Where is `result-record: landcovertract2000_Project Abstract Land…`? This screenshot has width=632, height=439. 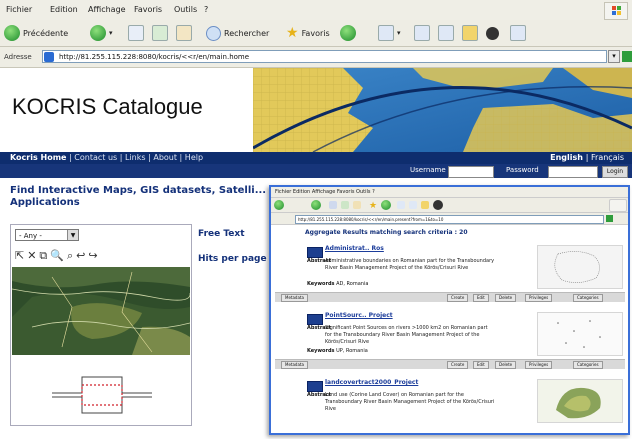
result-record: landcovertract2000_Project Abstract Land… is located at coordinates (450, 404).